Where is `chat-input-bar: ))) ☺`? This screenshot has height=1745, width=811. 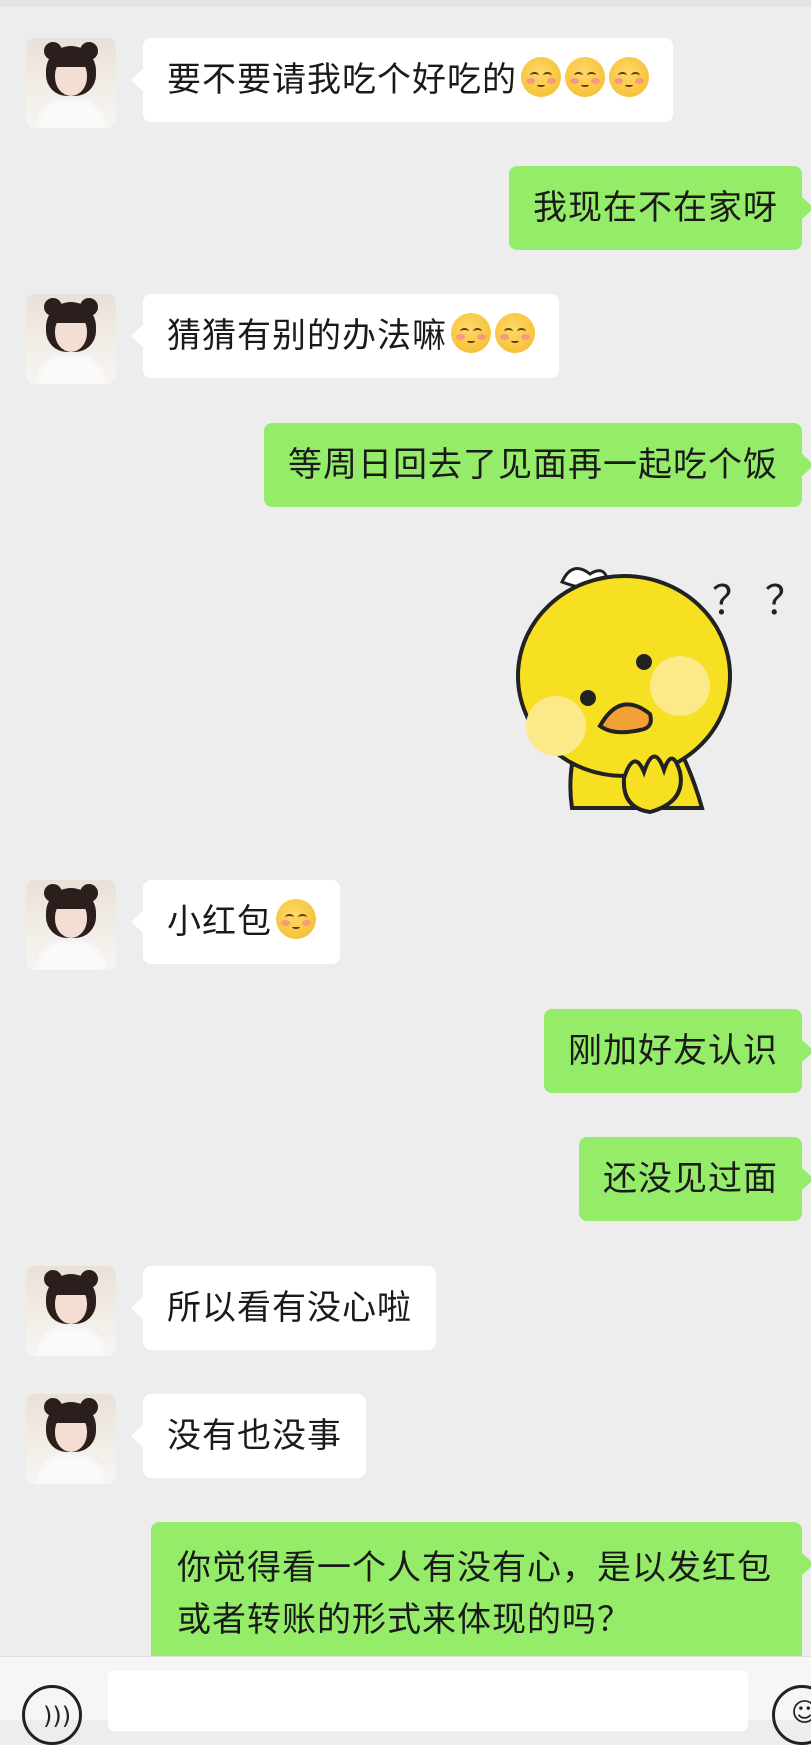 chat-input-bar: ))) ☺ is located at coordinates (405, 1700).